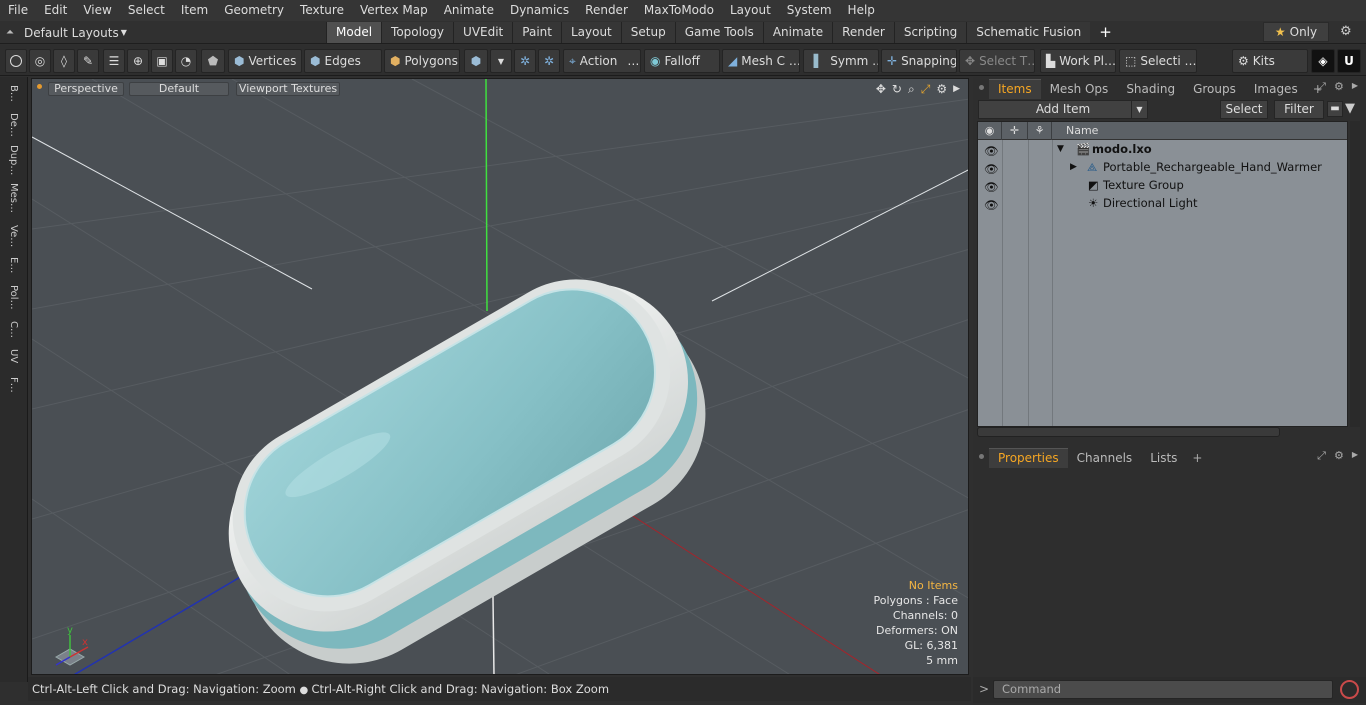 The height and width of the screenshot is (705, 1366). Describe the element at coordinates (186, 61) in the screenshot. I see `snap-angle-button: ◔` at that location.